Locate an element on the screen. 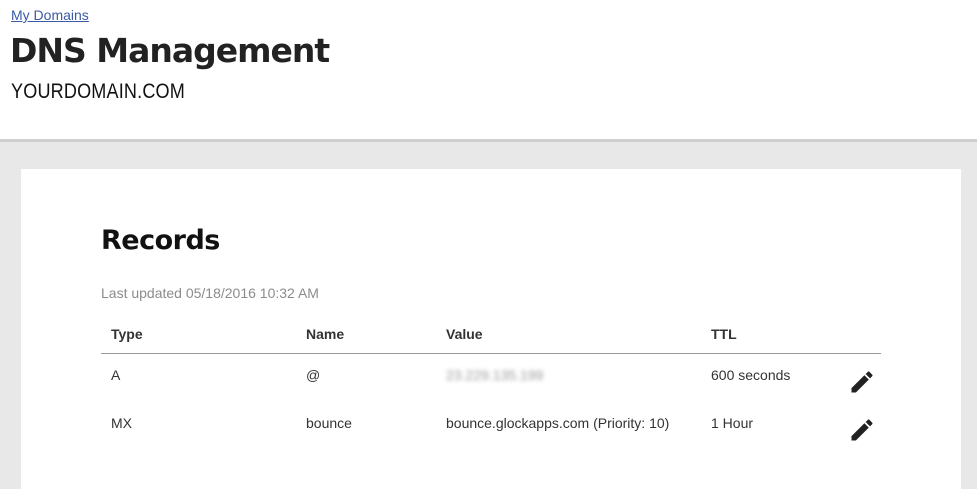 The width and height of the screenshot is (977, 489). records-title: Records is located at coordinates (160, 240).